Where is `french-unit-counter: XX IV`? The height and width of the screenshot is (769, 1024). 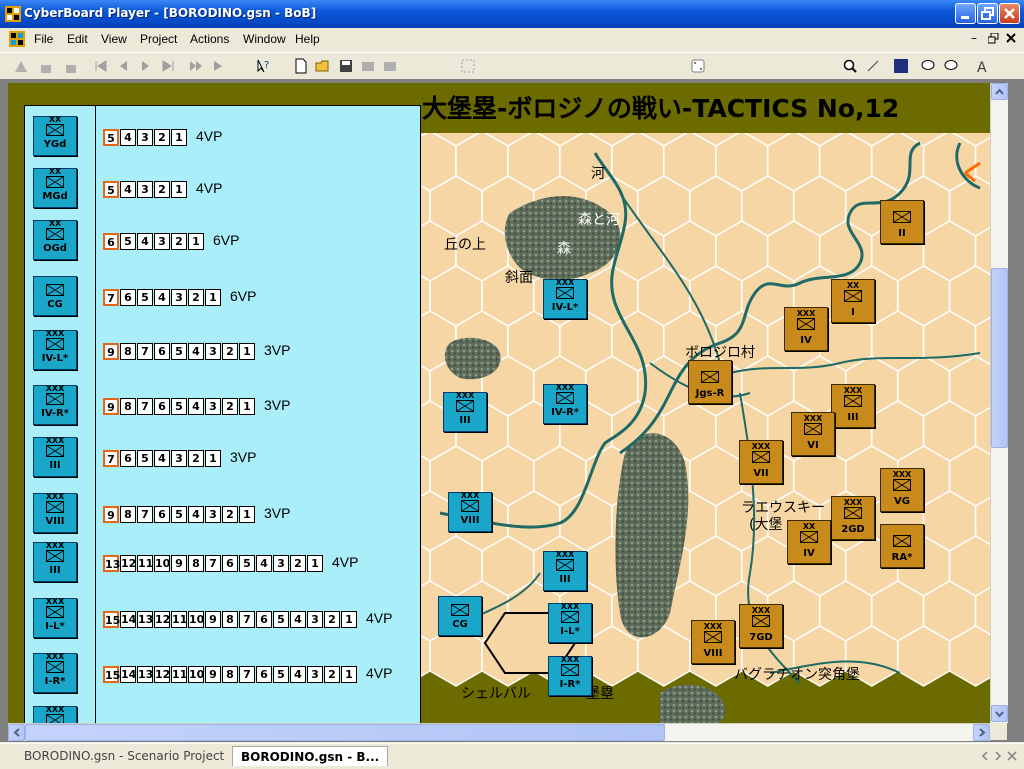 french-unit-counter: XX IV is located at coordinates (809, 542).